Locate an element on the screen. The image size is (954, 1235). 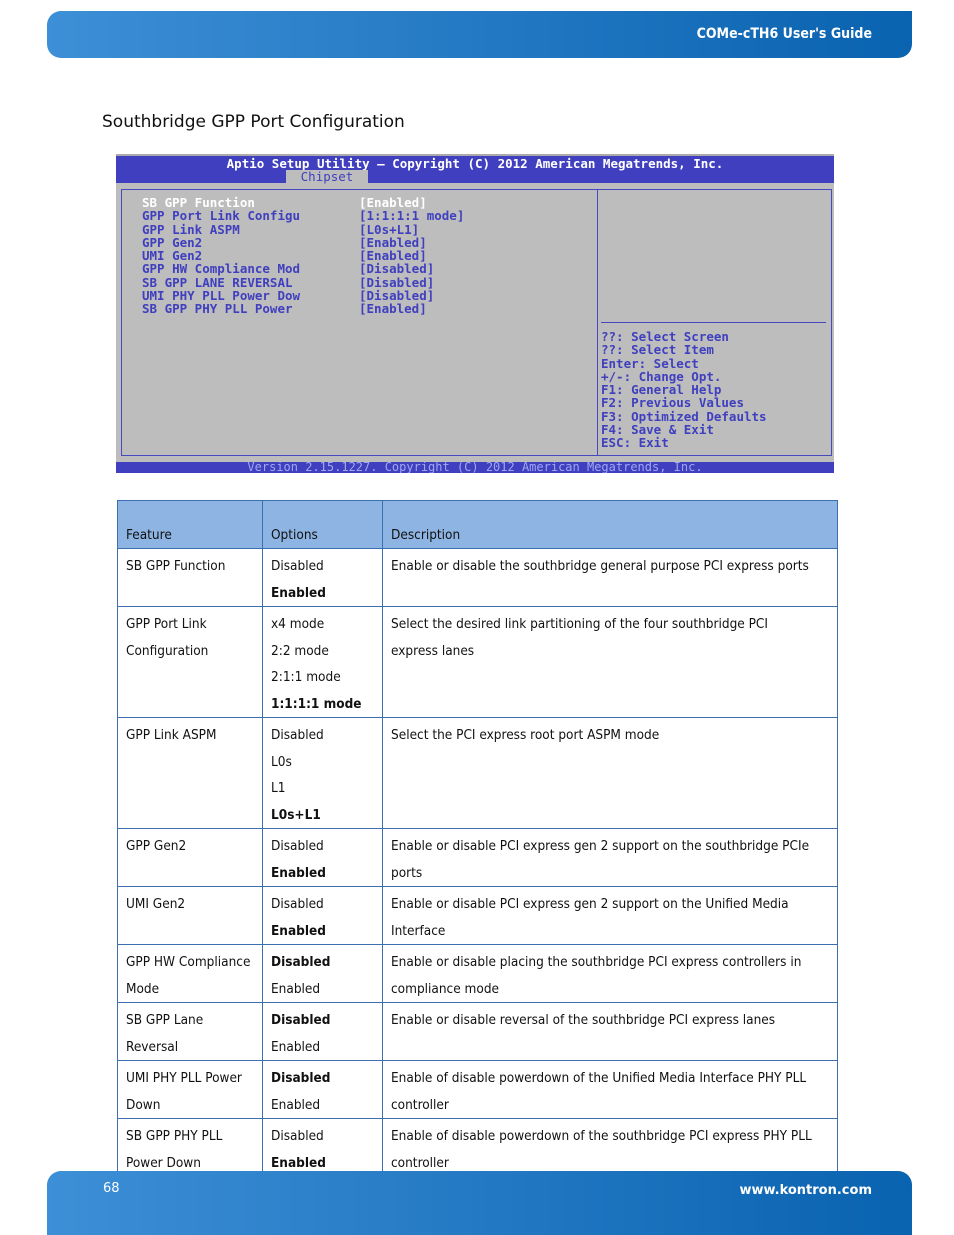
description-text: Interface is located at coordinates (418, 930).